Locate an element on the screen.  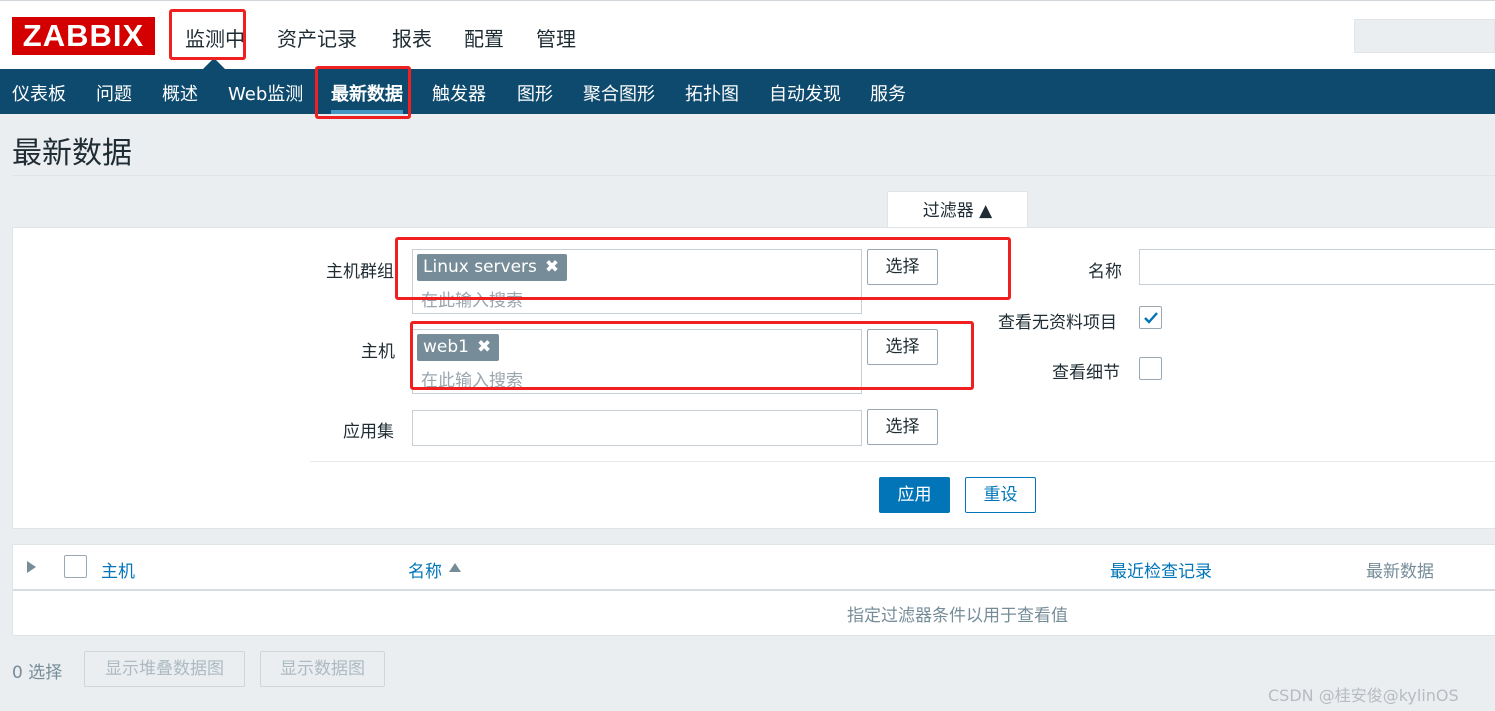
host-group-tag-label: Linux servers is located at coordinates (480, 267).